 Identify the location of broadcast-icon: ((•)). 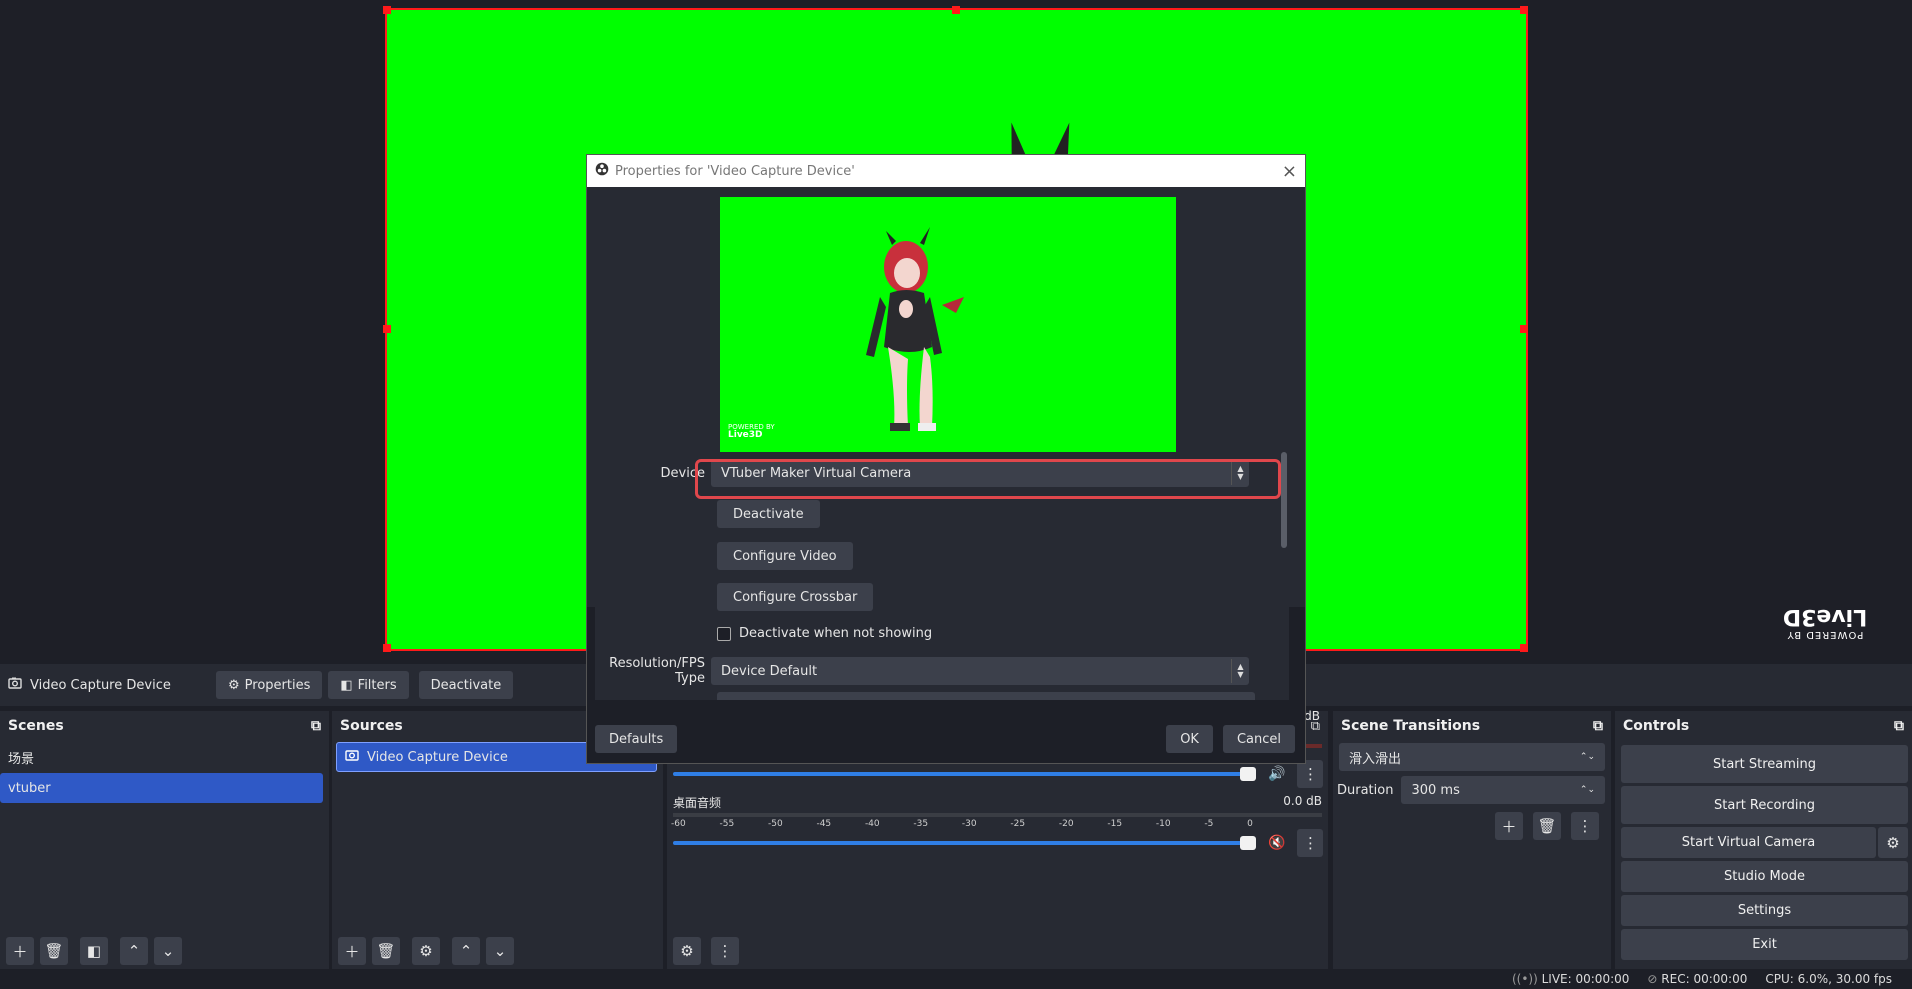
(1524, 979).